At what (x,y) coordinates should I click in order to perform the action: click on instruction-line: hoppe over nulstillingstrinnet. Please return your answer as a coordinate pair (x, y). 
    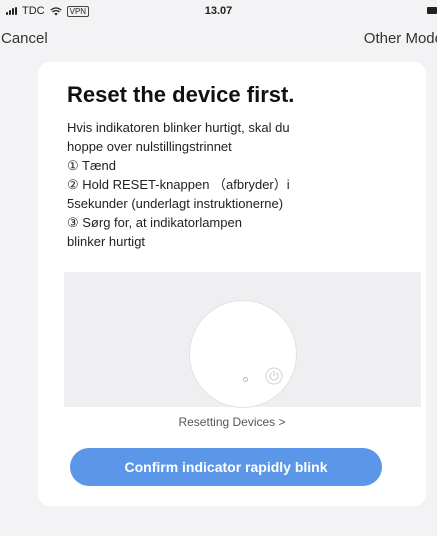
    Looking at the image, I should click on (149, 146).